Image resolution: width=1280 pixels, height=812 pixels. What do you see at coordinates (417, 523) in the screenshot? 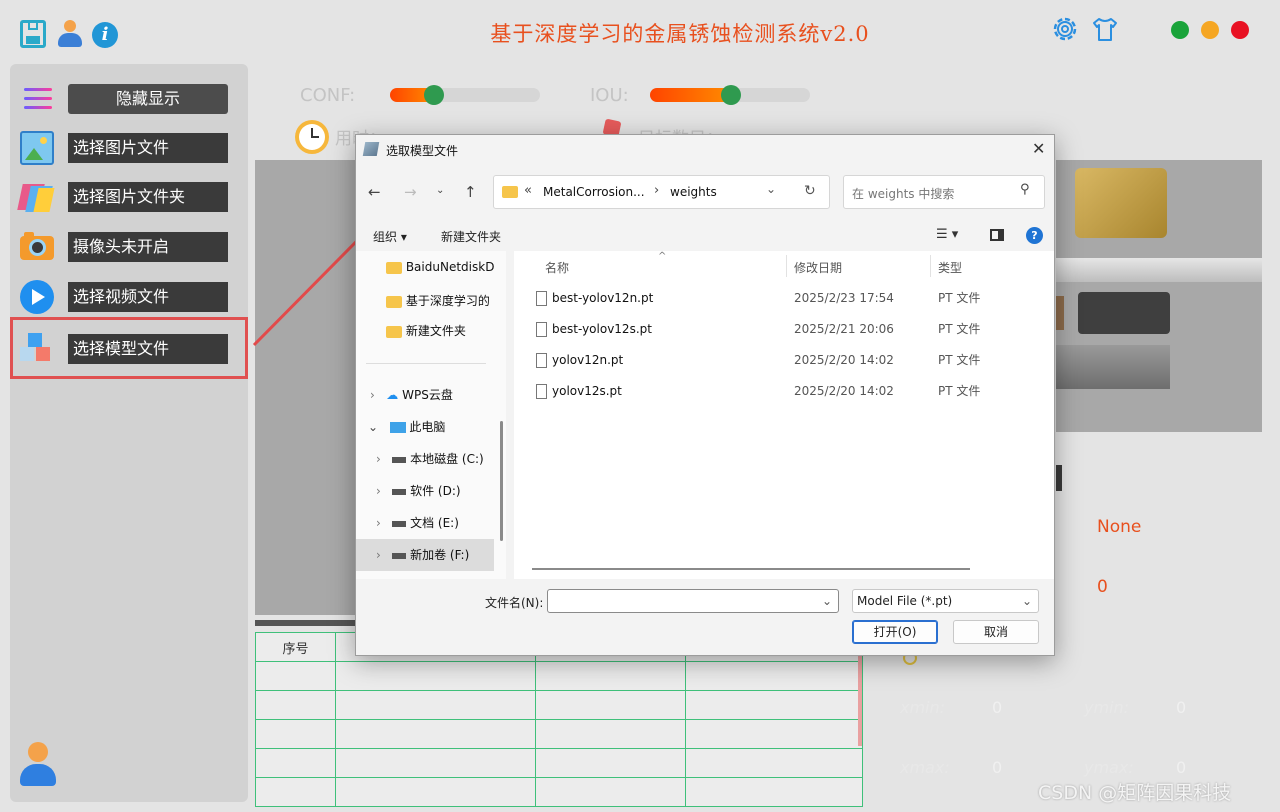
I see `nav-item-drive: › 文档 (E:)` at bounding box center [417, 523].